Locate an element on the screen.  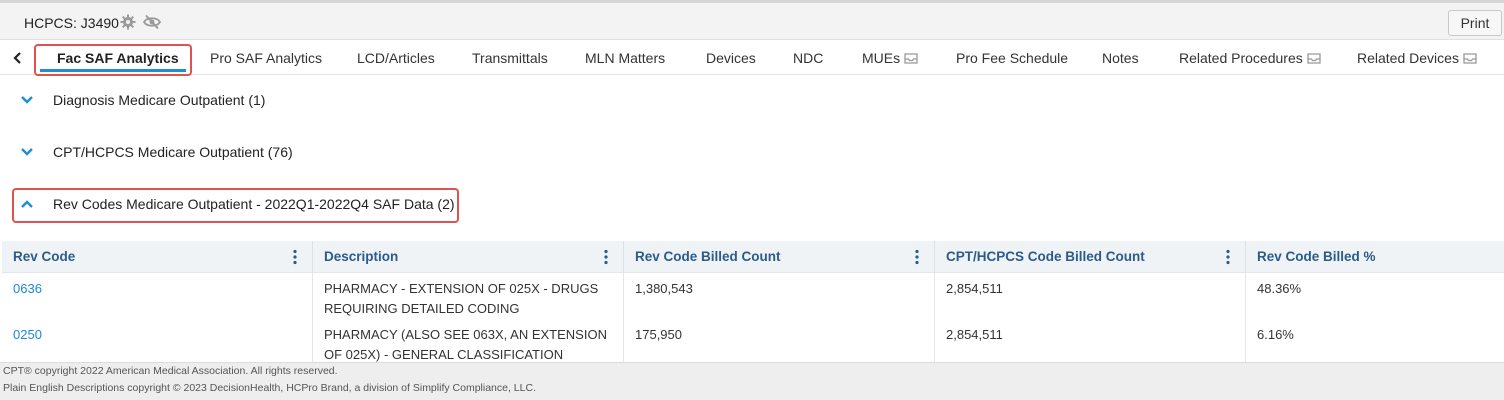
accordion-label: CPT/HCPCS Medicare Outpatient (76) is located at coordinates (173, 152).